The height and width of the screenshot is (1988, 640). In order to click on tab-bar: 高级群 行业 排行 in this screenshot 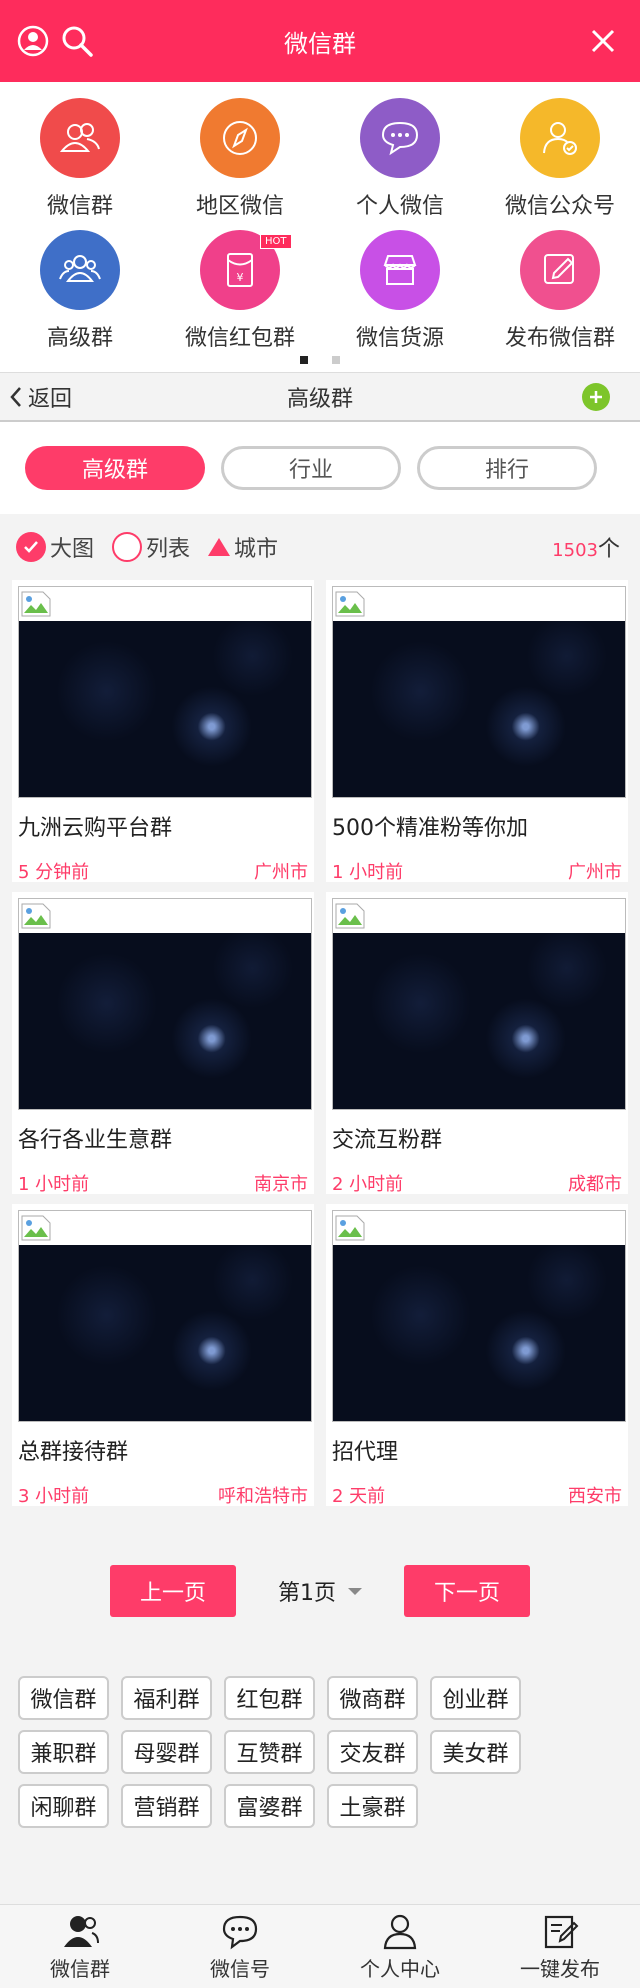, I will do `click(320, 468)`.